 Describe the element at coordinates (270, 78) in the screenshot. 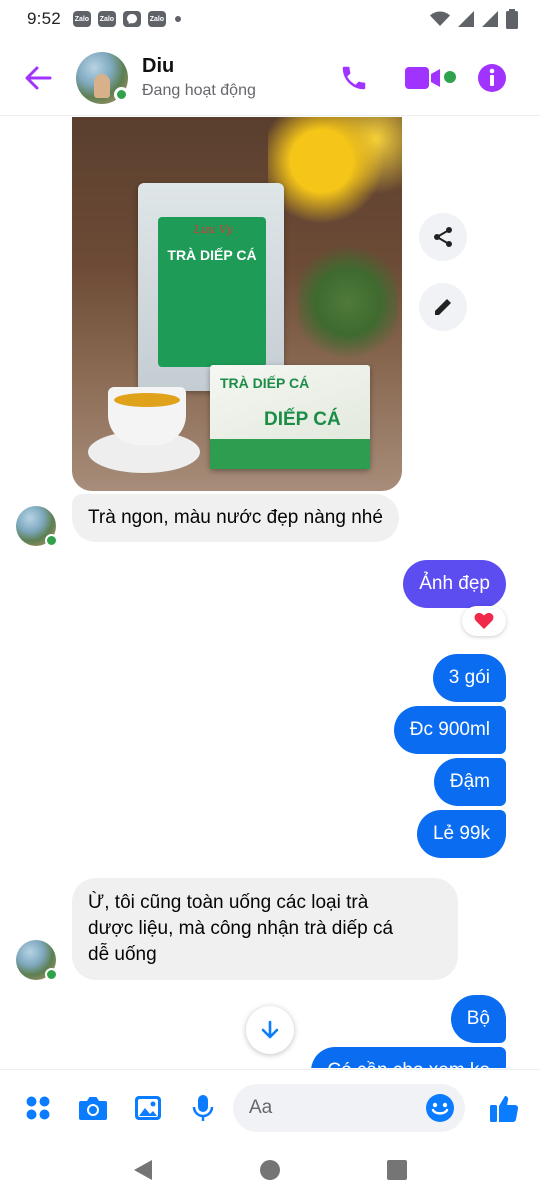

I see `chat-header: Diu Đang hoạt động` at that location.